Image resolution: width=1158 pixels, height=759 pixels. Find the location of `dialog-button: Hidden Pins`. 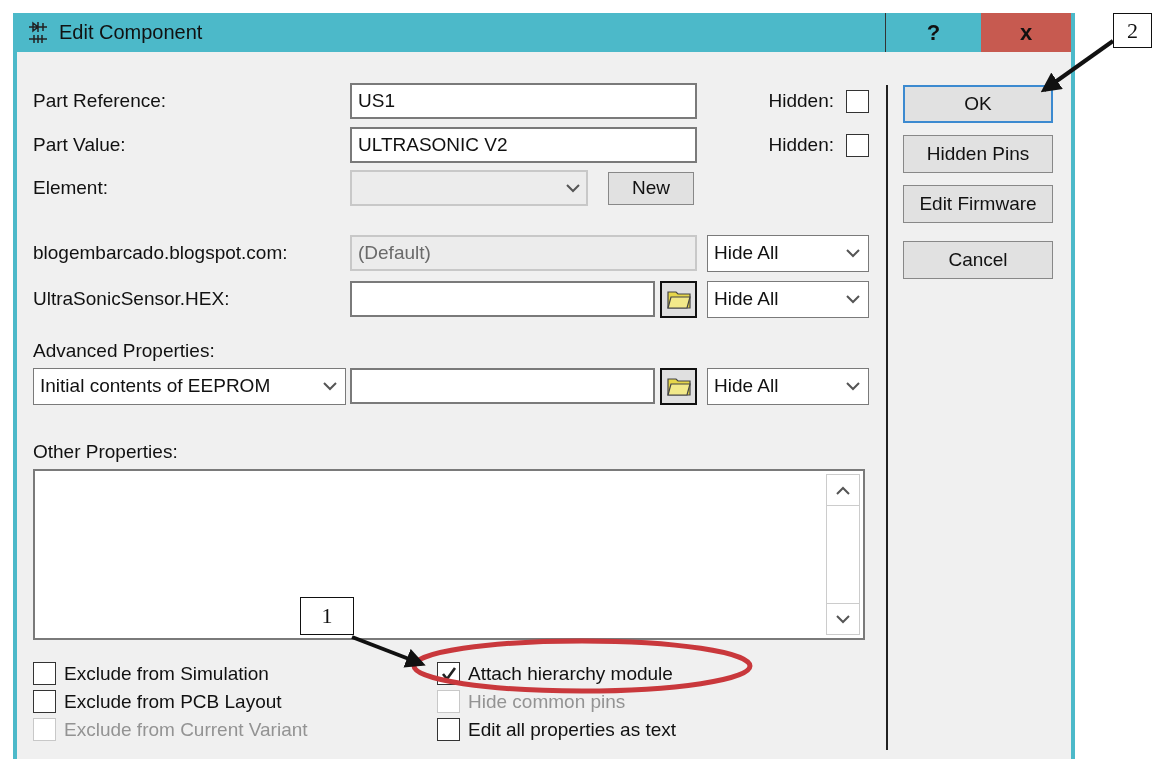

dialog-button: Hidden Pins is located at coordinates (978, 154).